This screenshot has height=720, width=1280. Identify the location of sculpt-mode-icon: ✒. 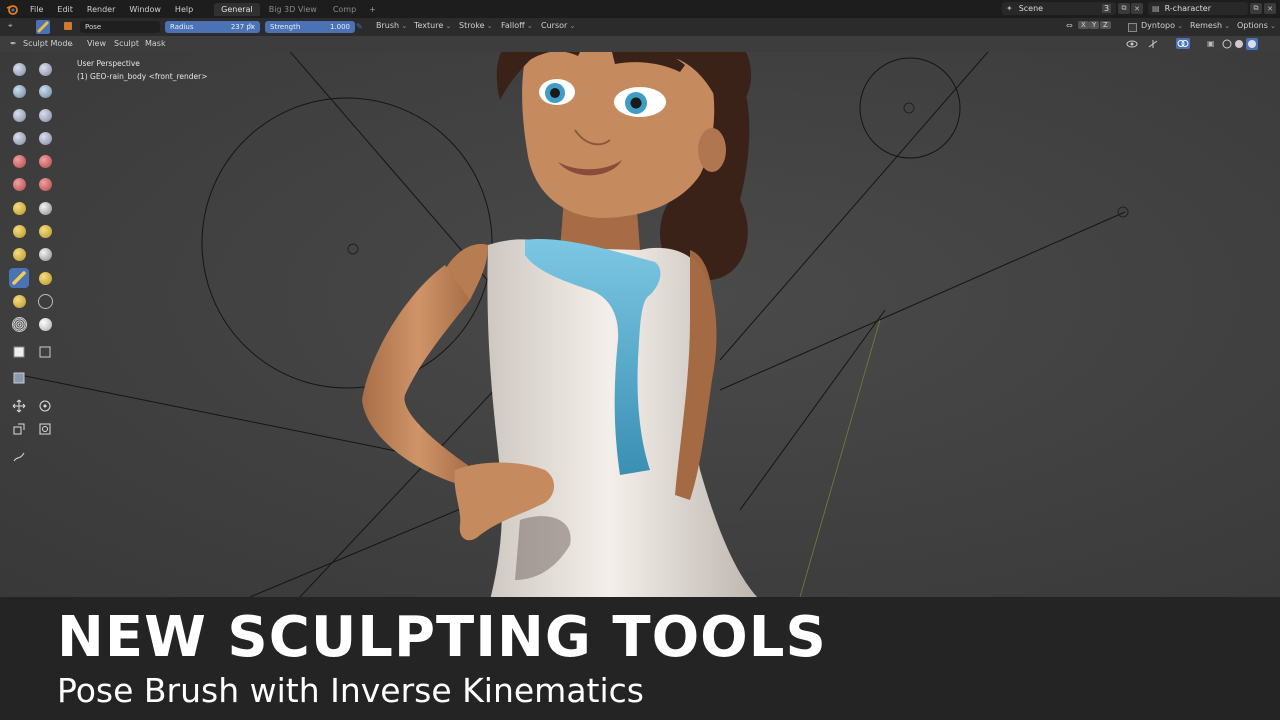
(13, 43).